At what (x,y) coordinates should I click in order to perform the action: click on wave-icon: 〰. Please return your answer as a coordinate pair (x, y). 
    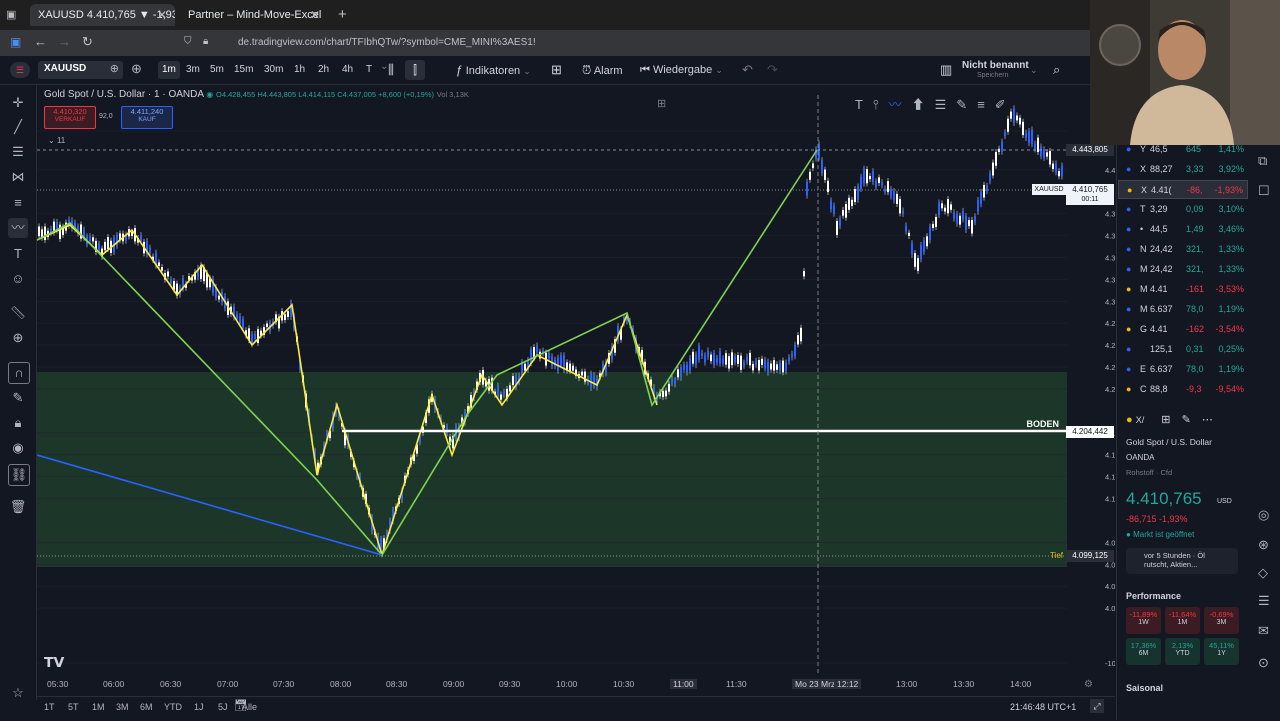
    Looking at the image, I should click on (900, 104).